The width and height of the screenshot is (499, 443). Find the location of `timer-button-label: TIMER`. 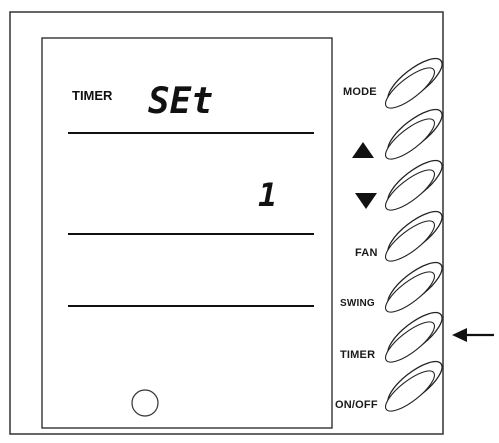

timer-button-label: TIMER is located at coordinates (357, 355).